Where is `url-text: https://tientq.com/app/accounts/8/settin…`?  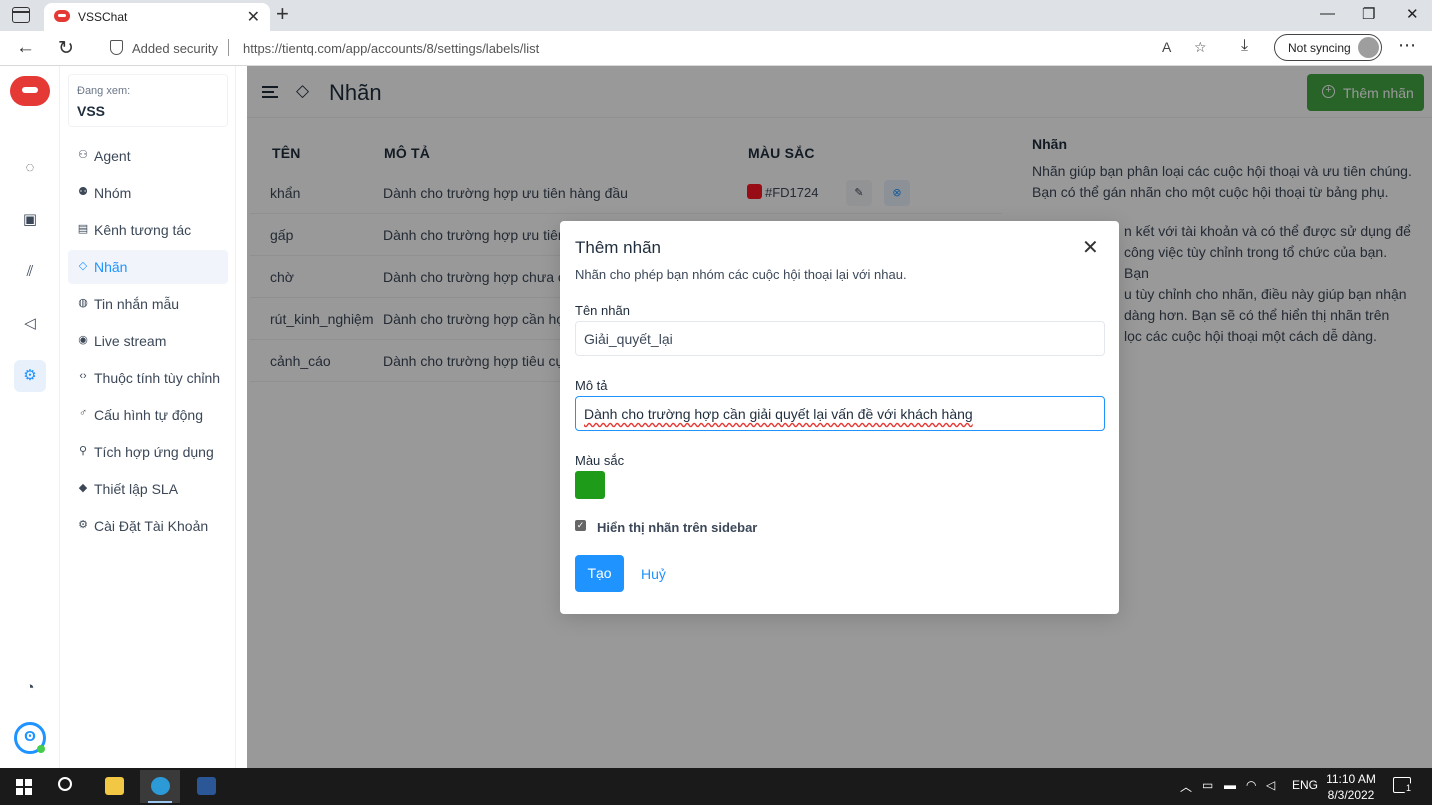
url-text: https://tientq.com/app/accounts/8/settin… is located at coordinates (391, 48).